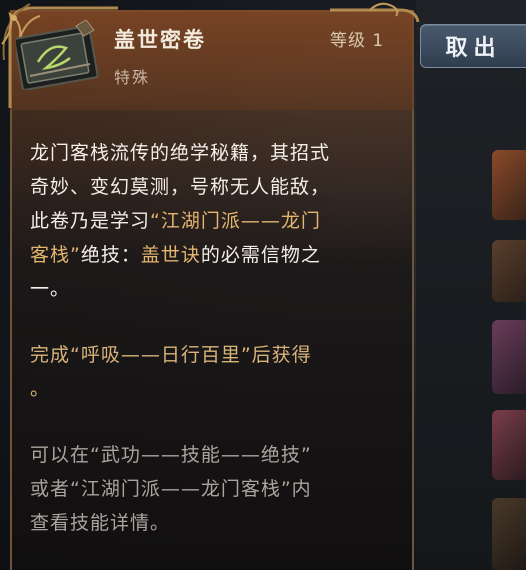 This screenshot has width=526, height=570. I want to click on description-text: 的必需信物之, so click(260, 255).